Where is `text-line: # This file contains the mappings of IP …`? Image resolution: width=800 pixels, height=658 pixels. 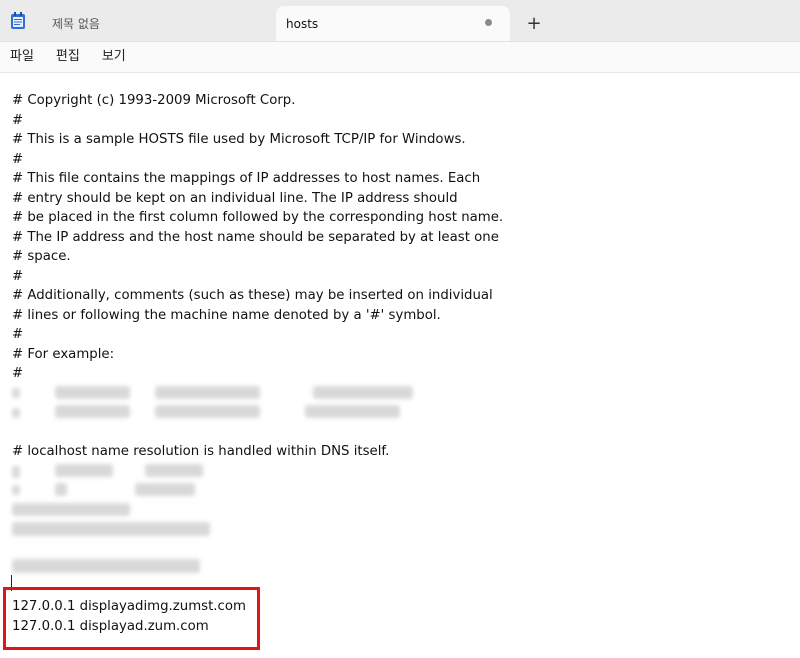 text-line: # This file contains the mappings of IP … is located at coordinates (246, 178).